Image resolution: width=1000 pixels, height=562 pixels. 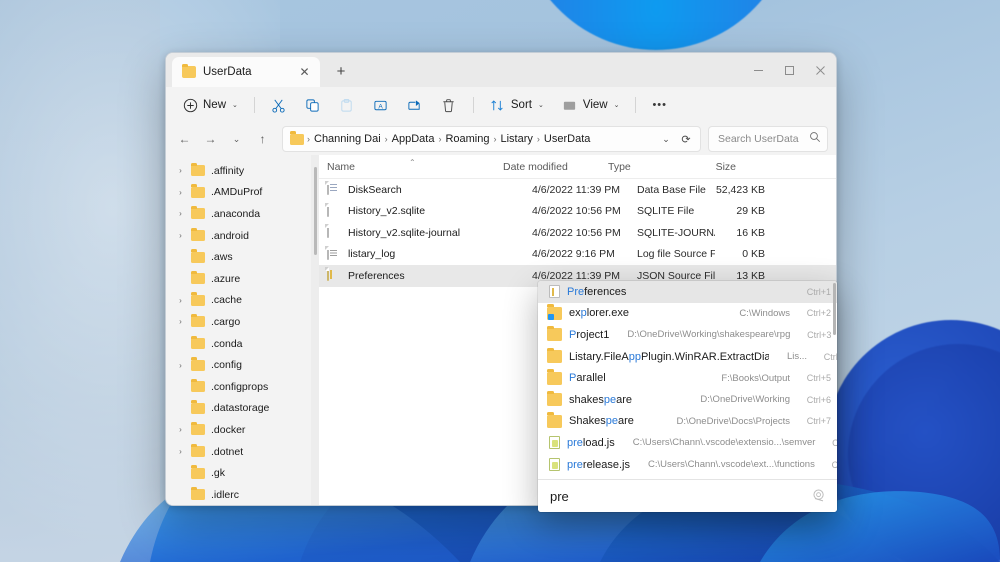 What do you see at coordinates (242, 171) in the screenshot?
I see `nav-item: › .affinity` at bounding box center [242, 171].